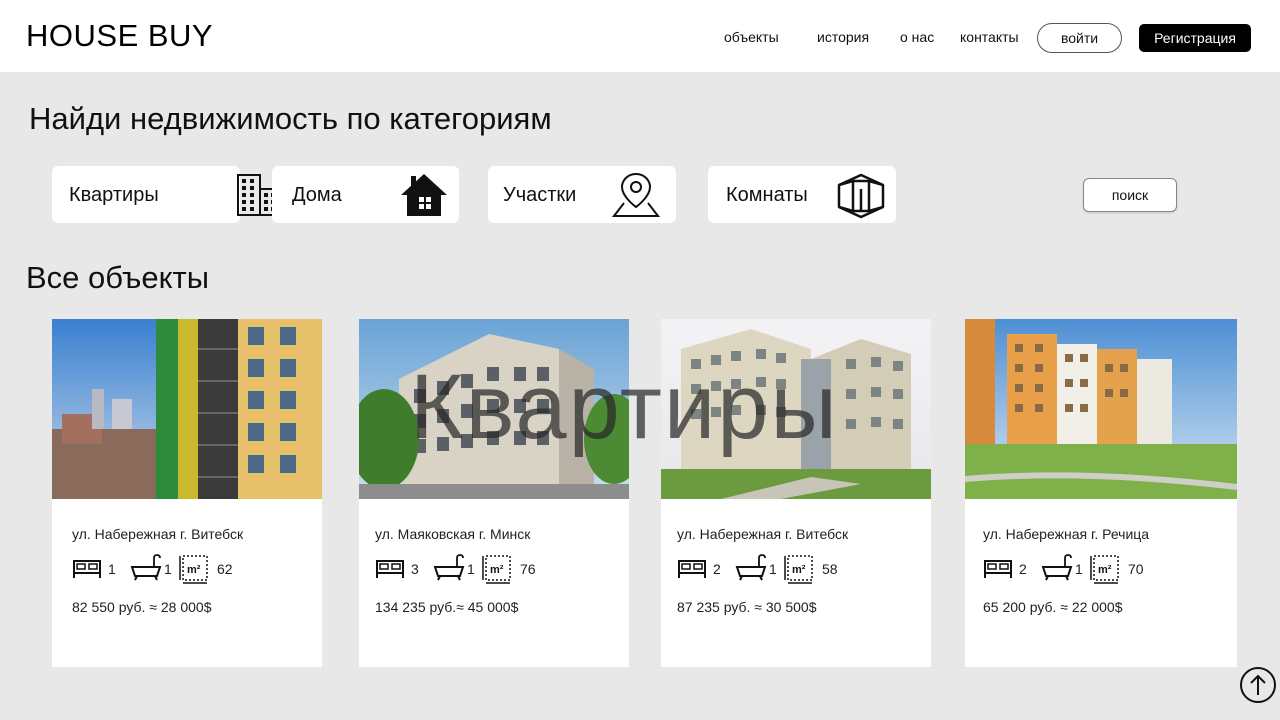 This screenshot has width=1280, height=720. Describe the element at coordinates (767, 195) in the screenshot. I see `category-label: Комнаты` at that location.